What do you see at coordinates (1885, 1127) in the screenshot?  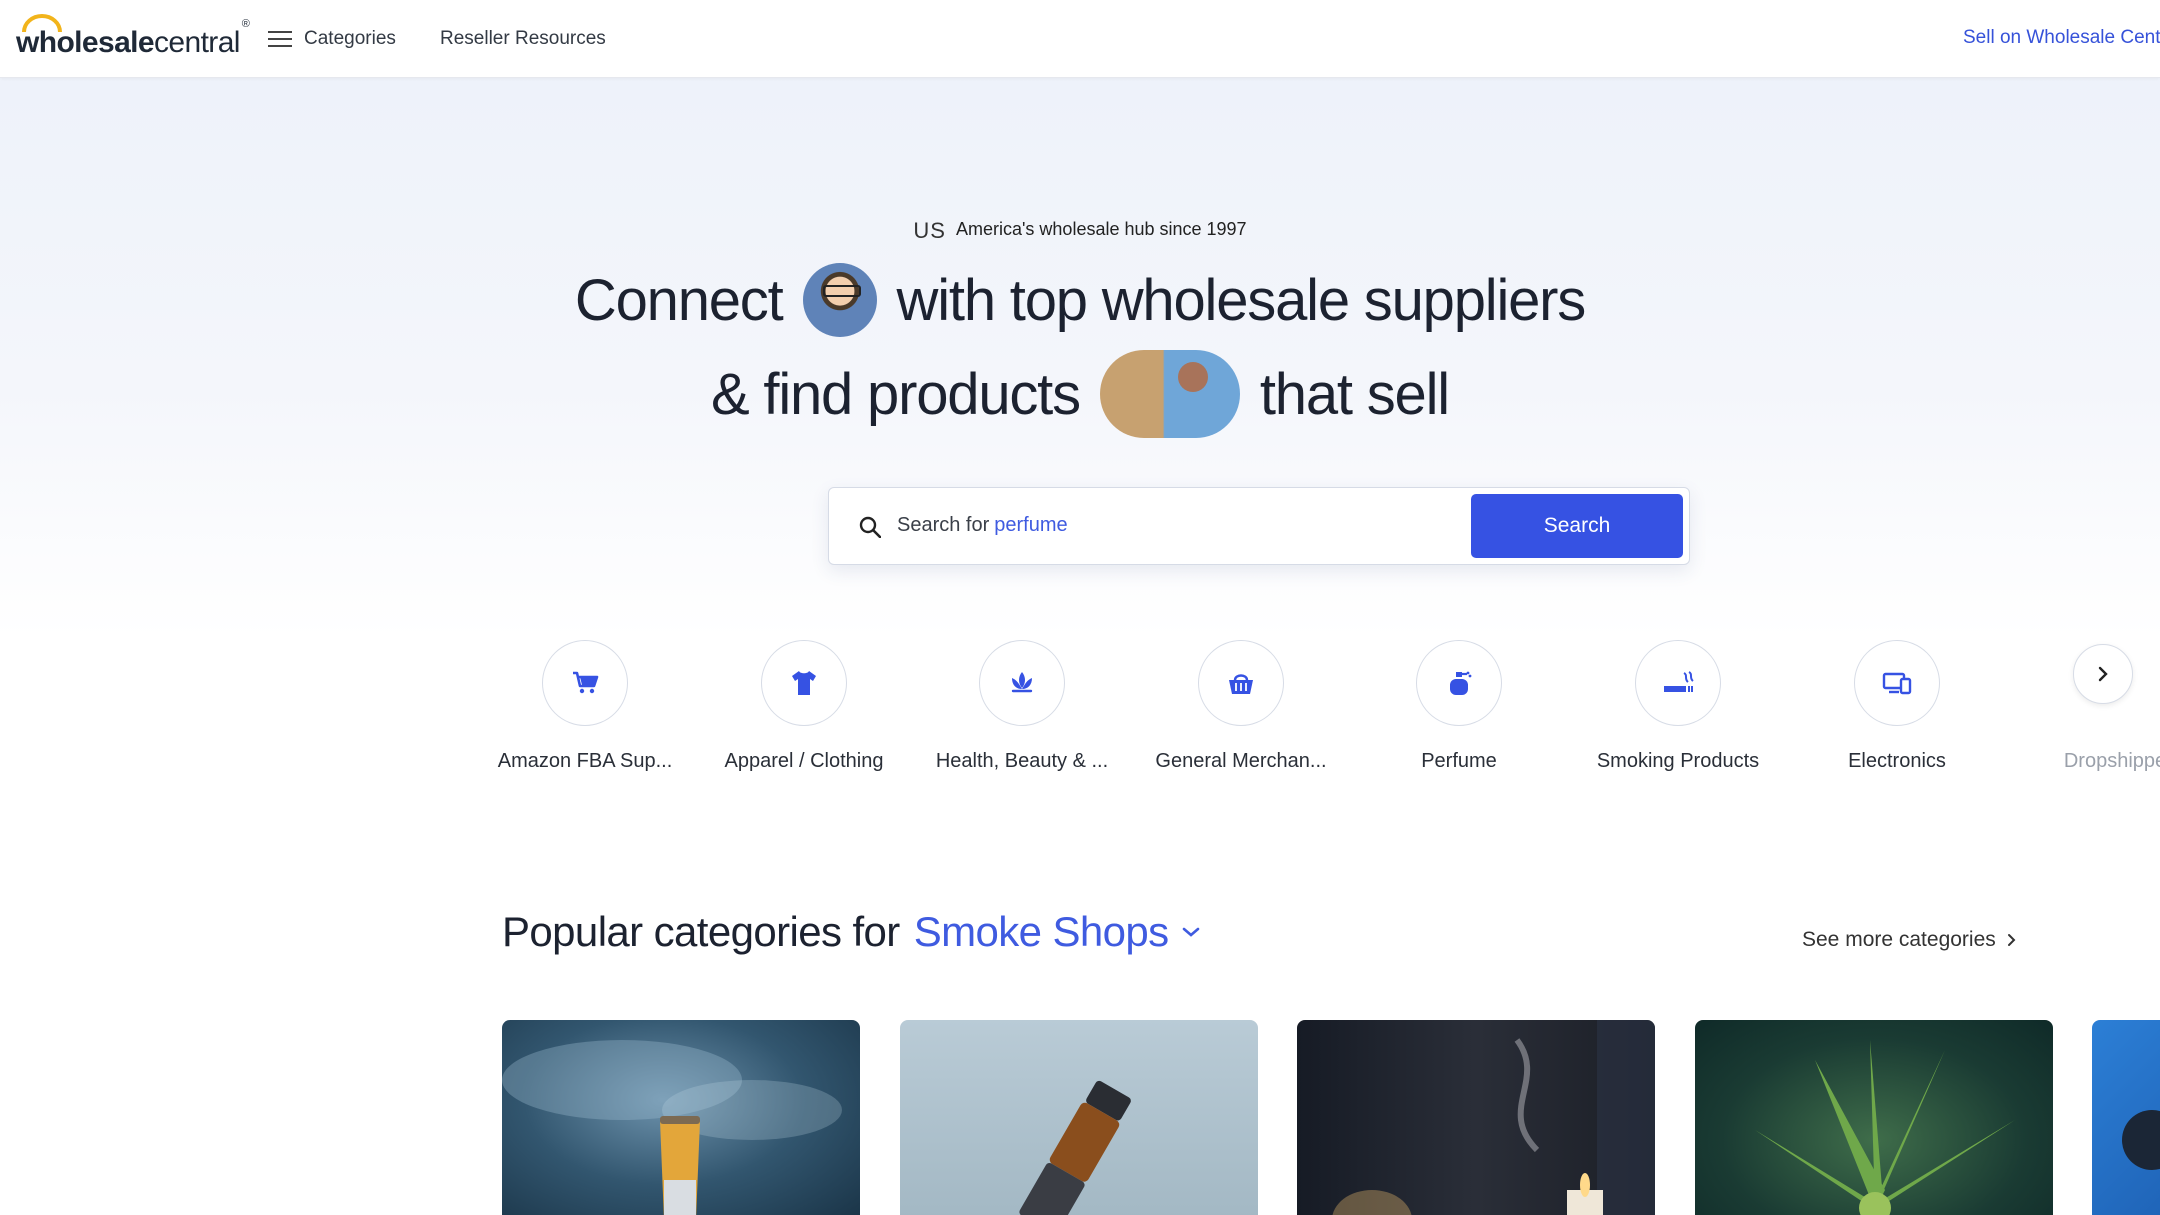 I see `cannabis-leaf-image` at bounding box center [1885, 1127].